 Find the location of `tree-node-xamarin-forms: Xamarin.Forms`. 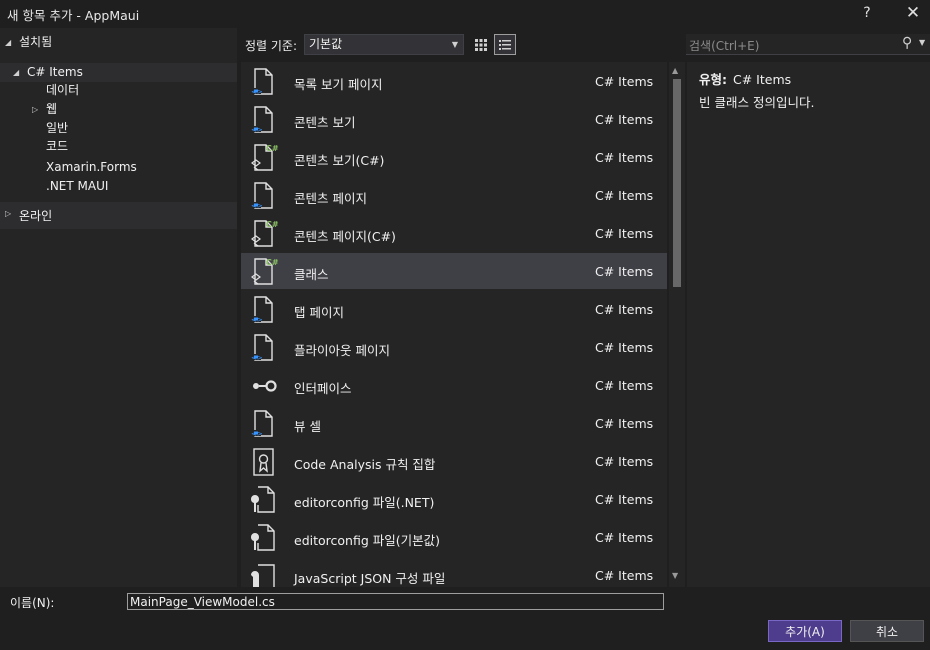

tree-node-xamarin-forms: Xamarin.Forms is located at coordinates (118, 167).